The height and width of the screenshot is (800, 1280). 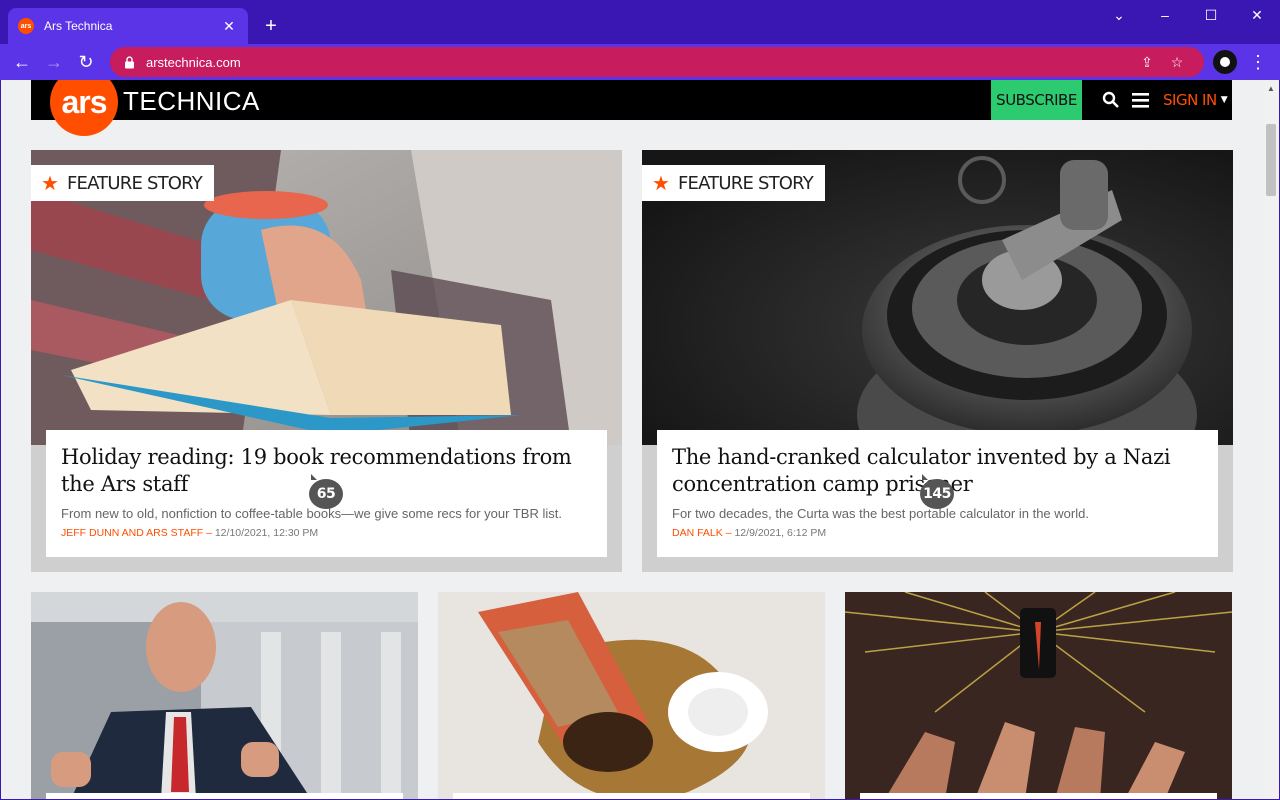 What do you see at coordinates (1257, 15) in the screenshot?
I see `window-close-icon: ✕` at bounding box center [1257, 15].